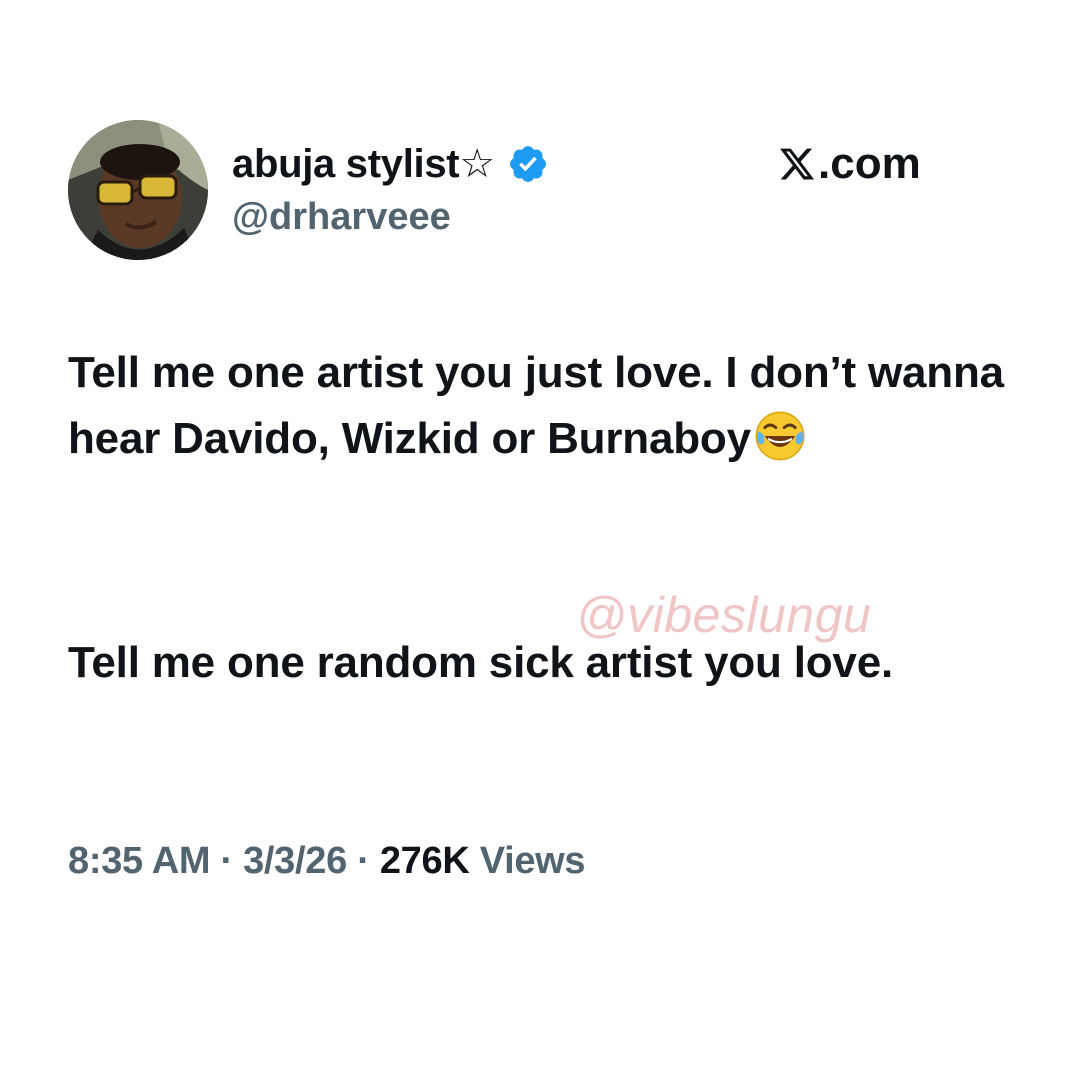 The width and height of the screenshot is (1080, 1080). I want to click on tweet-time: 8:35 AM, so click(139, 861).